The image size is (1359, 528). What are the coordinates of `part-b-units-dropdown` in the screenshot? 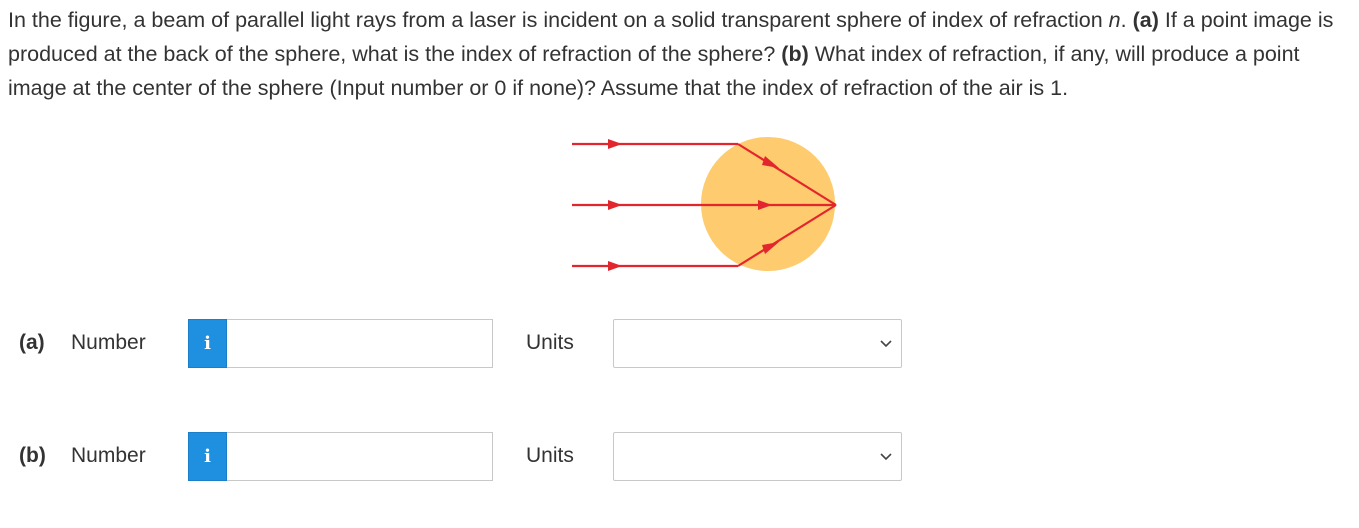 It's located at (757, 456).